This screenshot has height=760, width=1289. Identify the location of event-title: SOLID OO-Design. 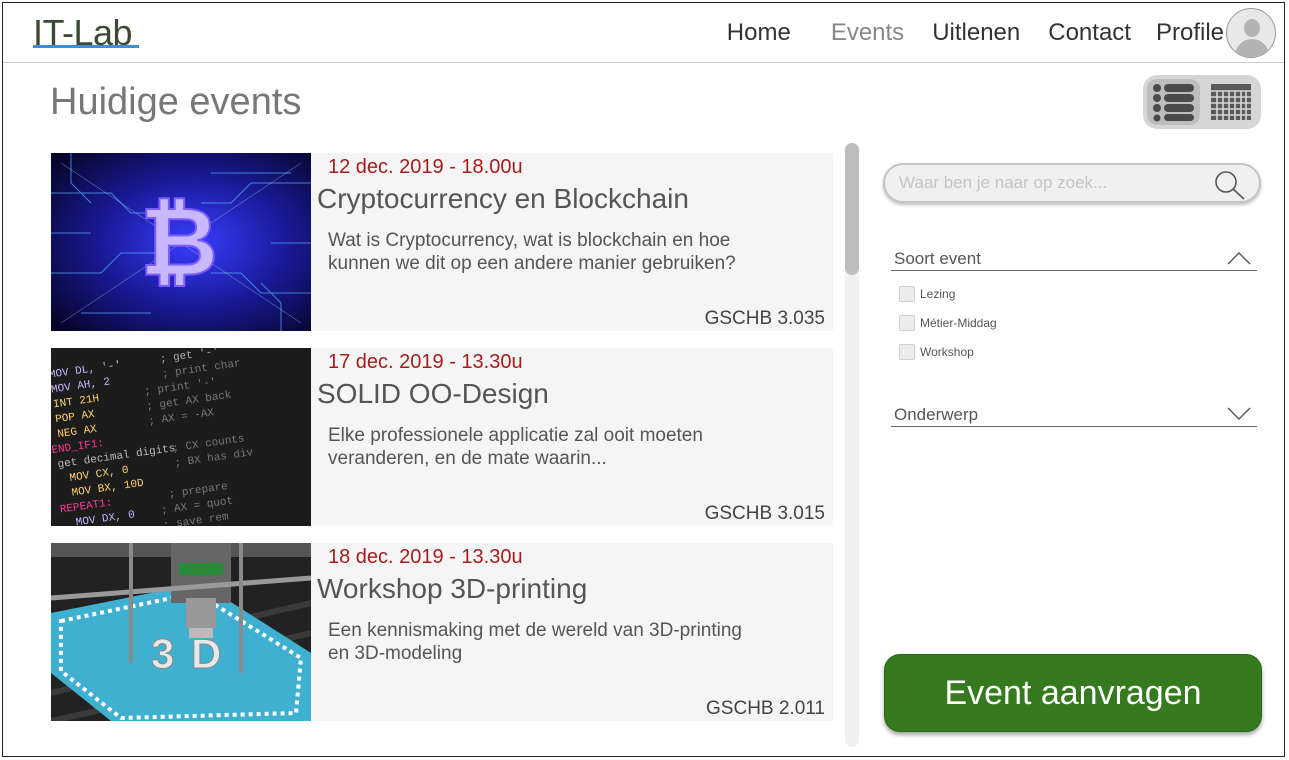
(433, 394).